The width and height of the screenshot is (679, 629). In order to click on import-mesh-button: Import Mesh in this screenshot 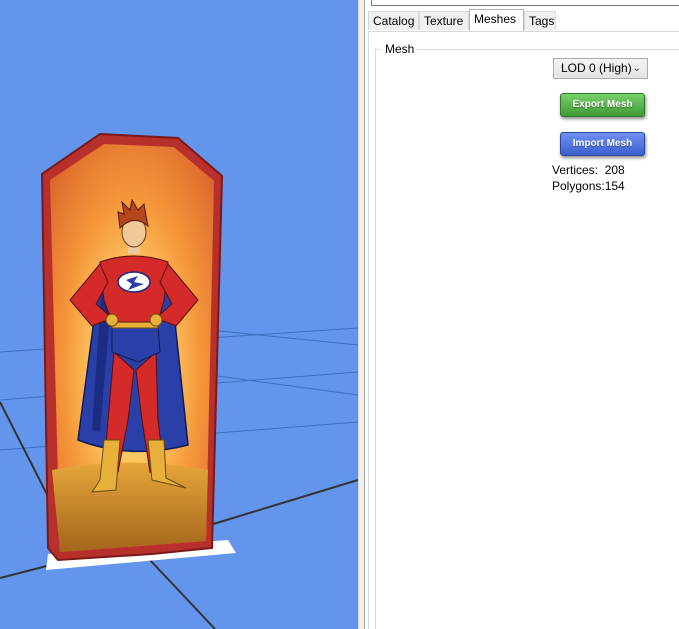, I will do `click(602, 144)`.